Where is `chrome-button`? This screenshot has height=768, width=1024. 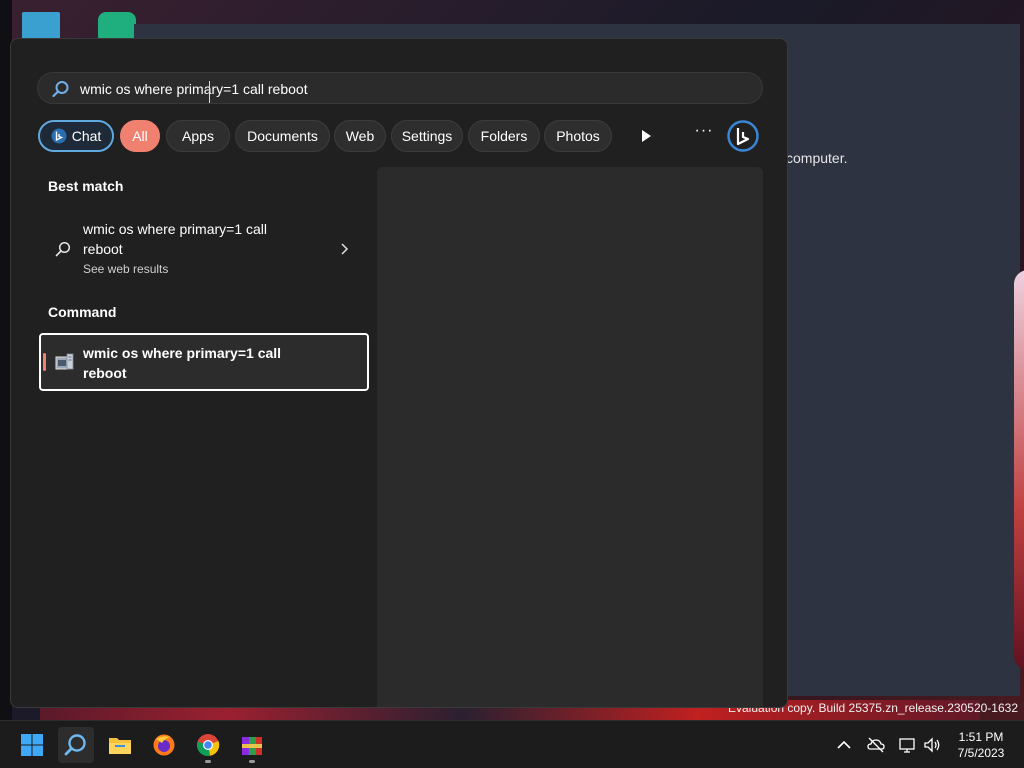 chrome-button is located at coordinates (208, 745).